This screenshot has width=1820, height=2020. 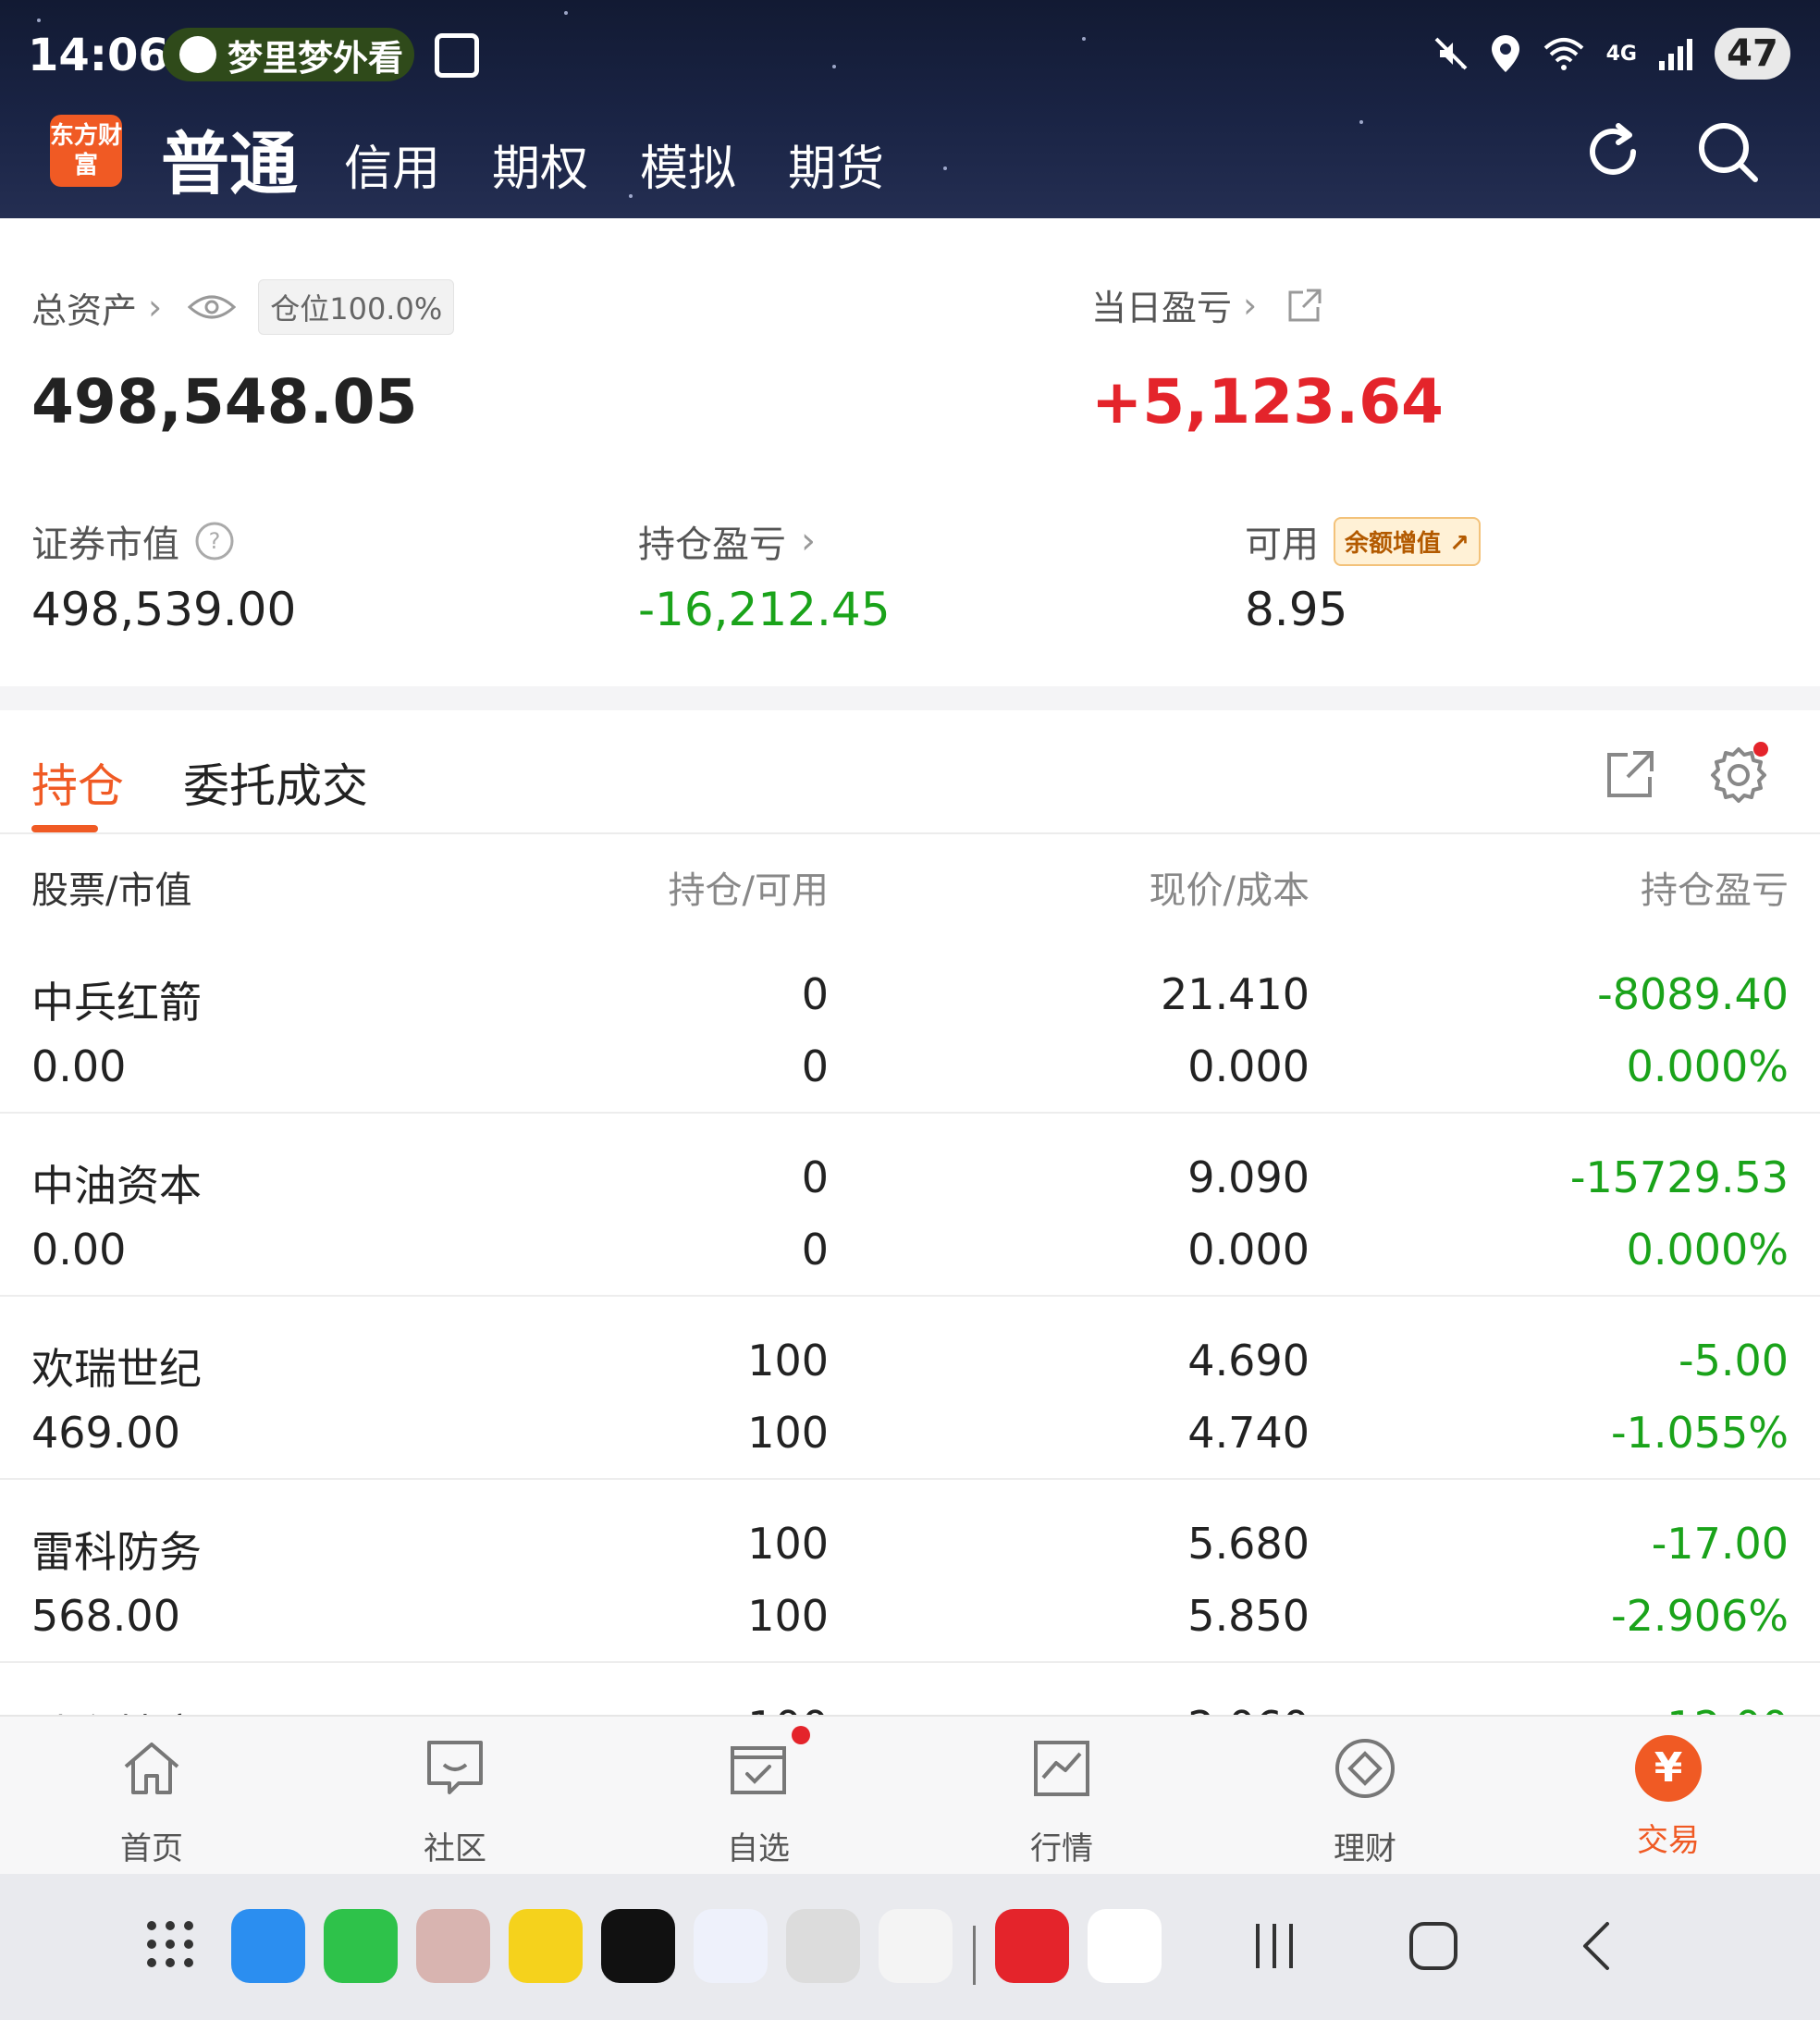 I want to click on bank-icon, so click(x=1125, y=1946).